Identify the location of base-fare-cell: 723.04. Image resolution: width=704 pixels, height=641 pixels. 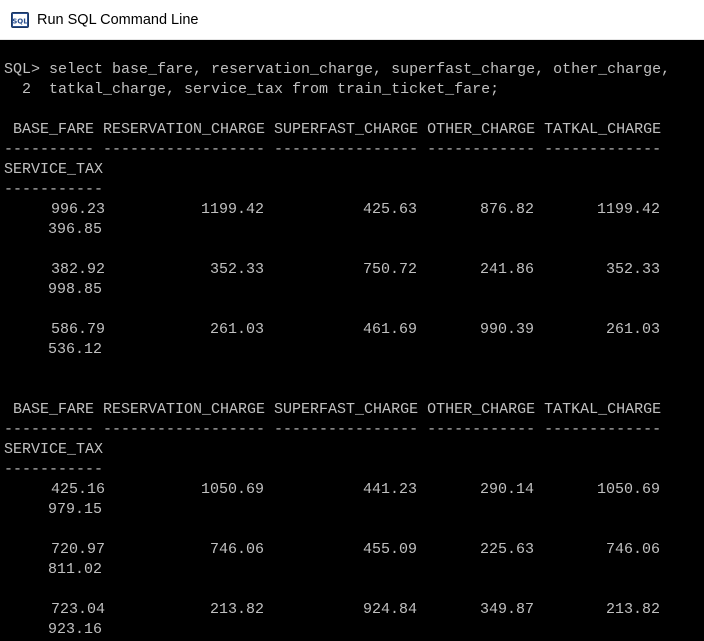
(77, 609).